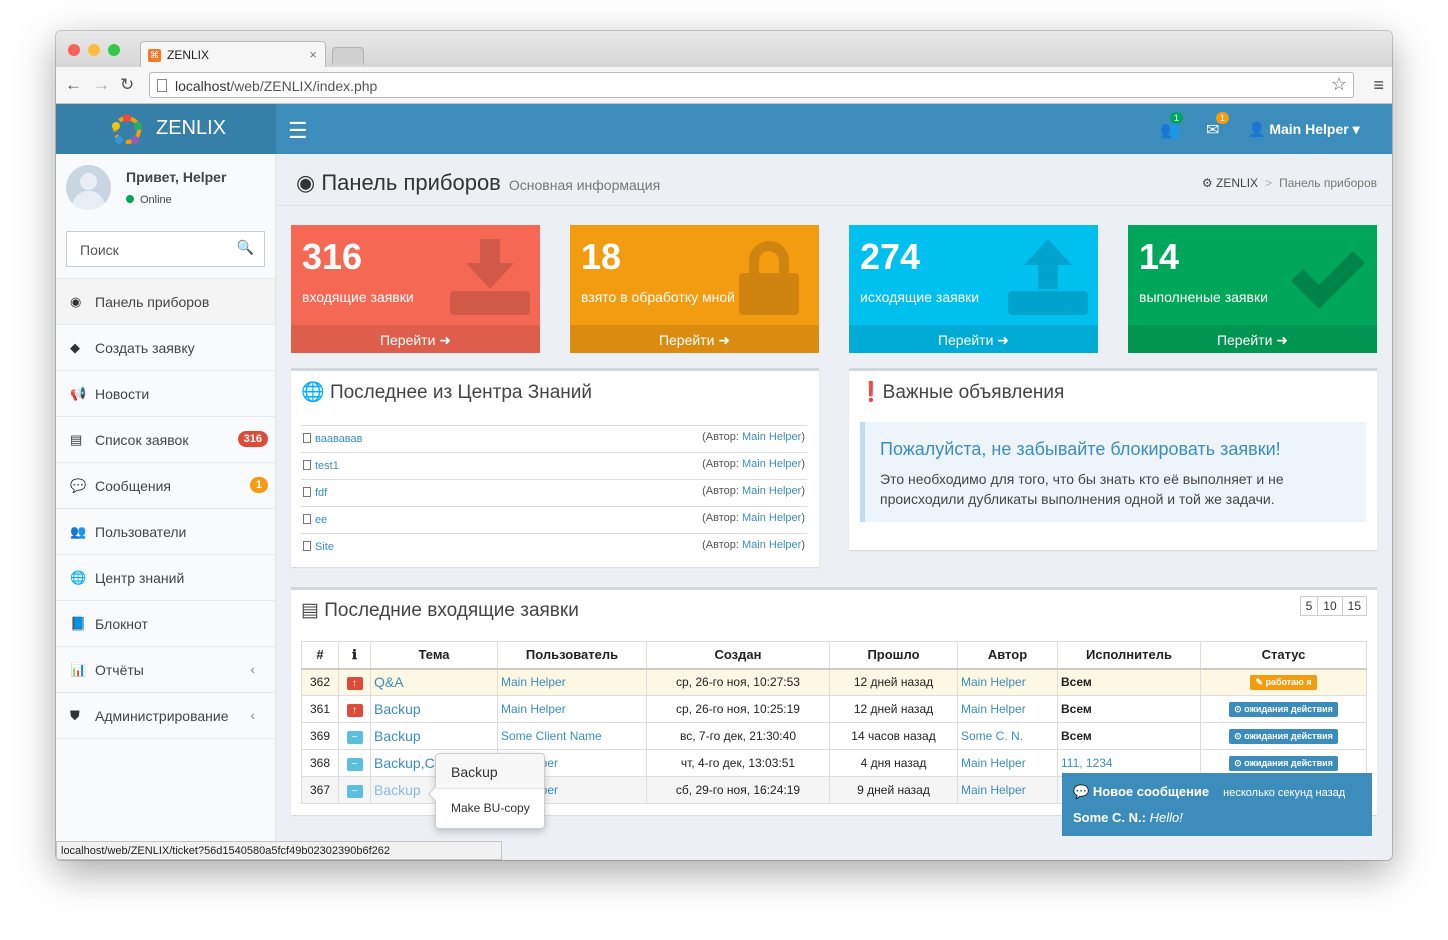 The width and height of the screenshot is (1448, 940). I want to click on minus-icon: −, so click(354, 737).